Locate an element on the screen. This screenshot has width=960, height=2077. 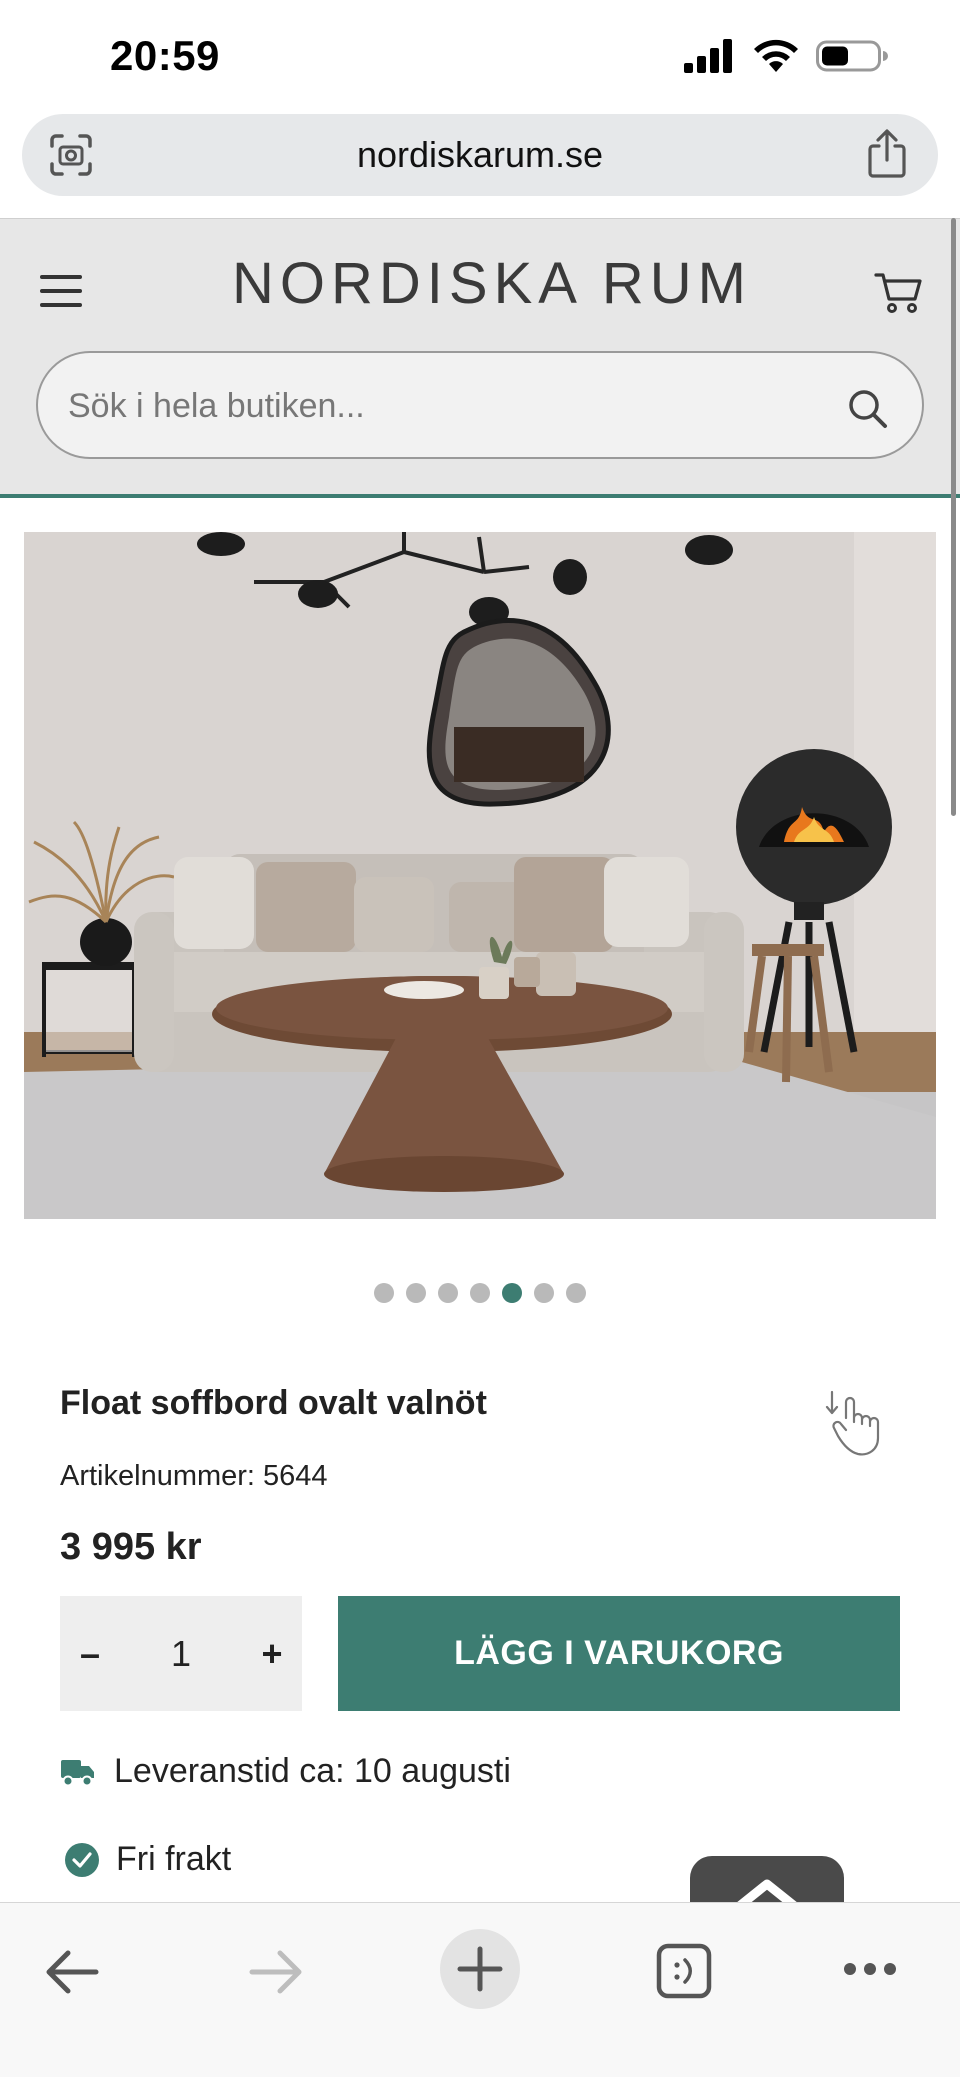
battery-icon is located at coordinates (852, 56).